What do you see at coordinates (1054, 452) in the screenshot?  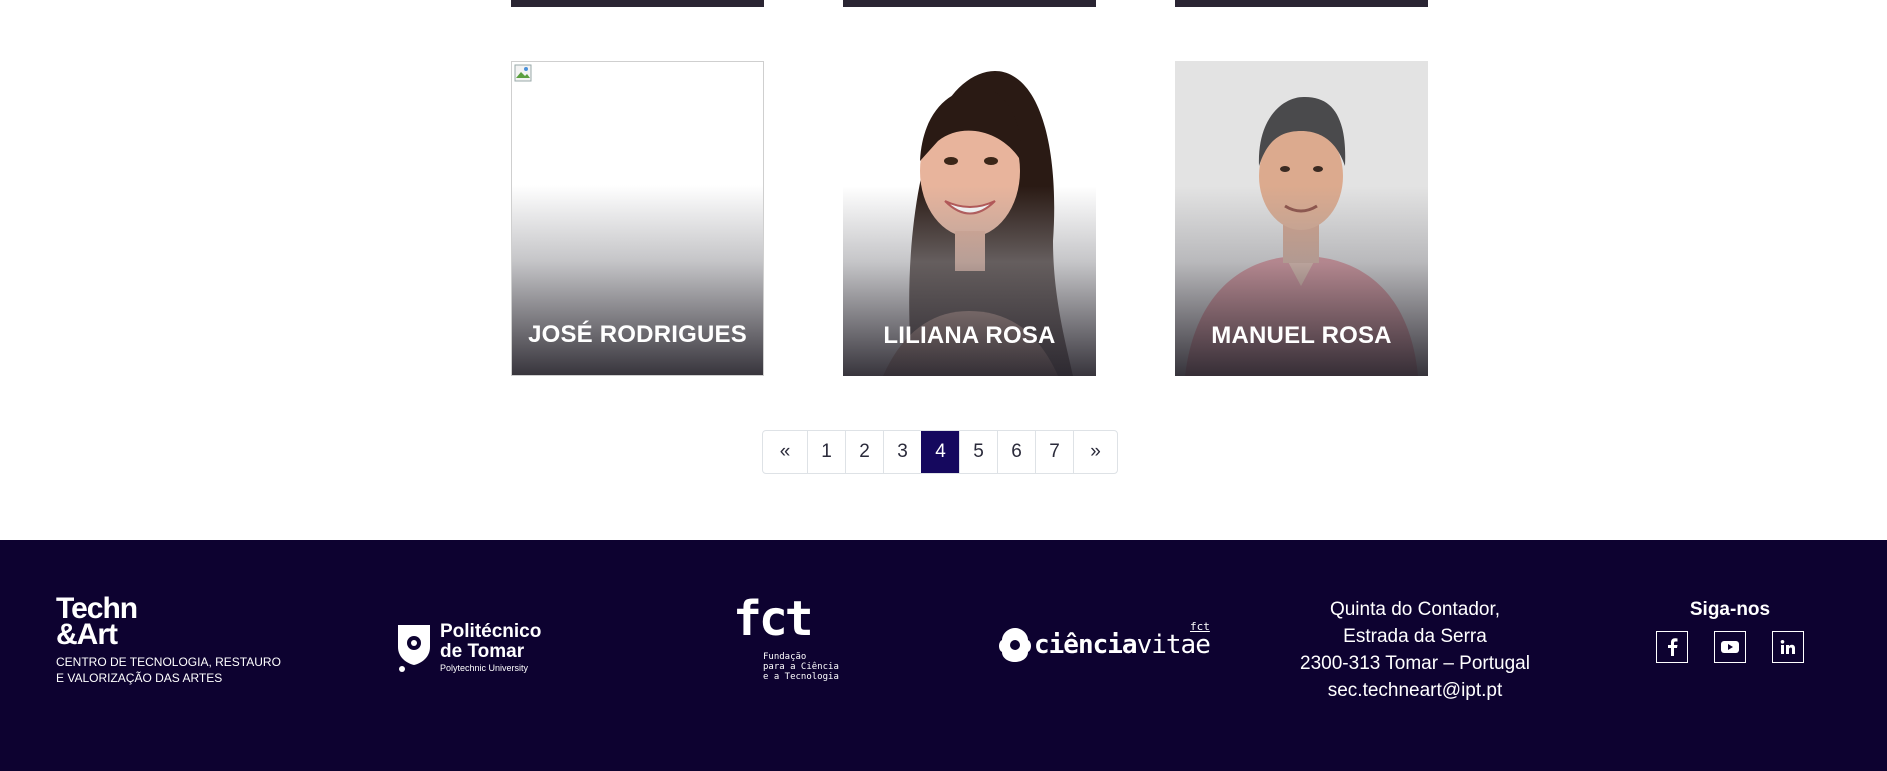 I see `pagination-page-7: 7` at bounding box center [1054, 452].